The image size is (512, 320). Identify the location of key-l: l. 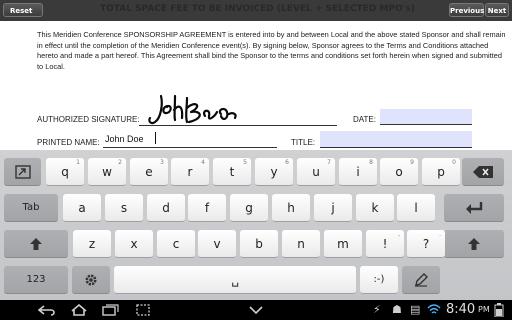
(416, 208).